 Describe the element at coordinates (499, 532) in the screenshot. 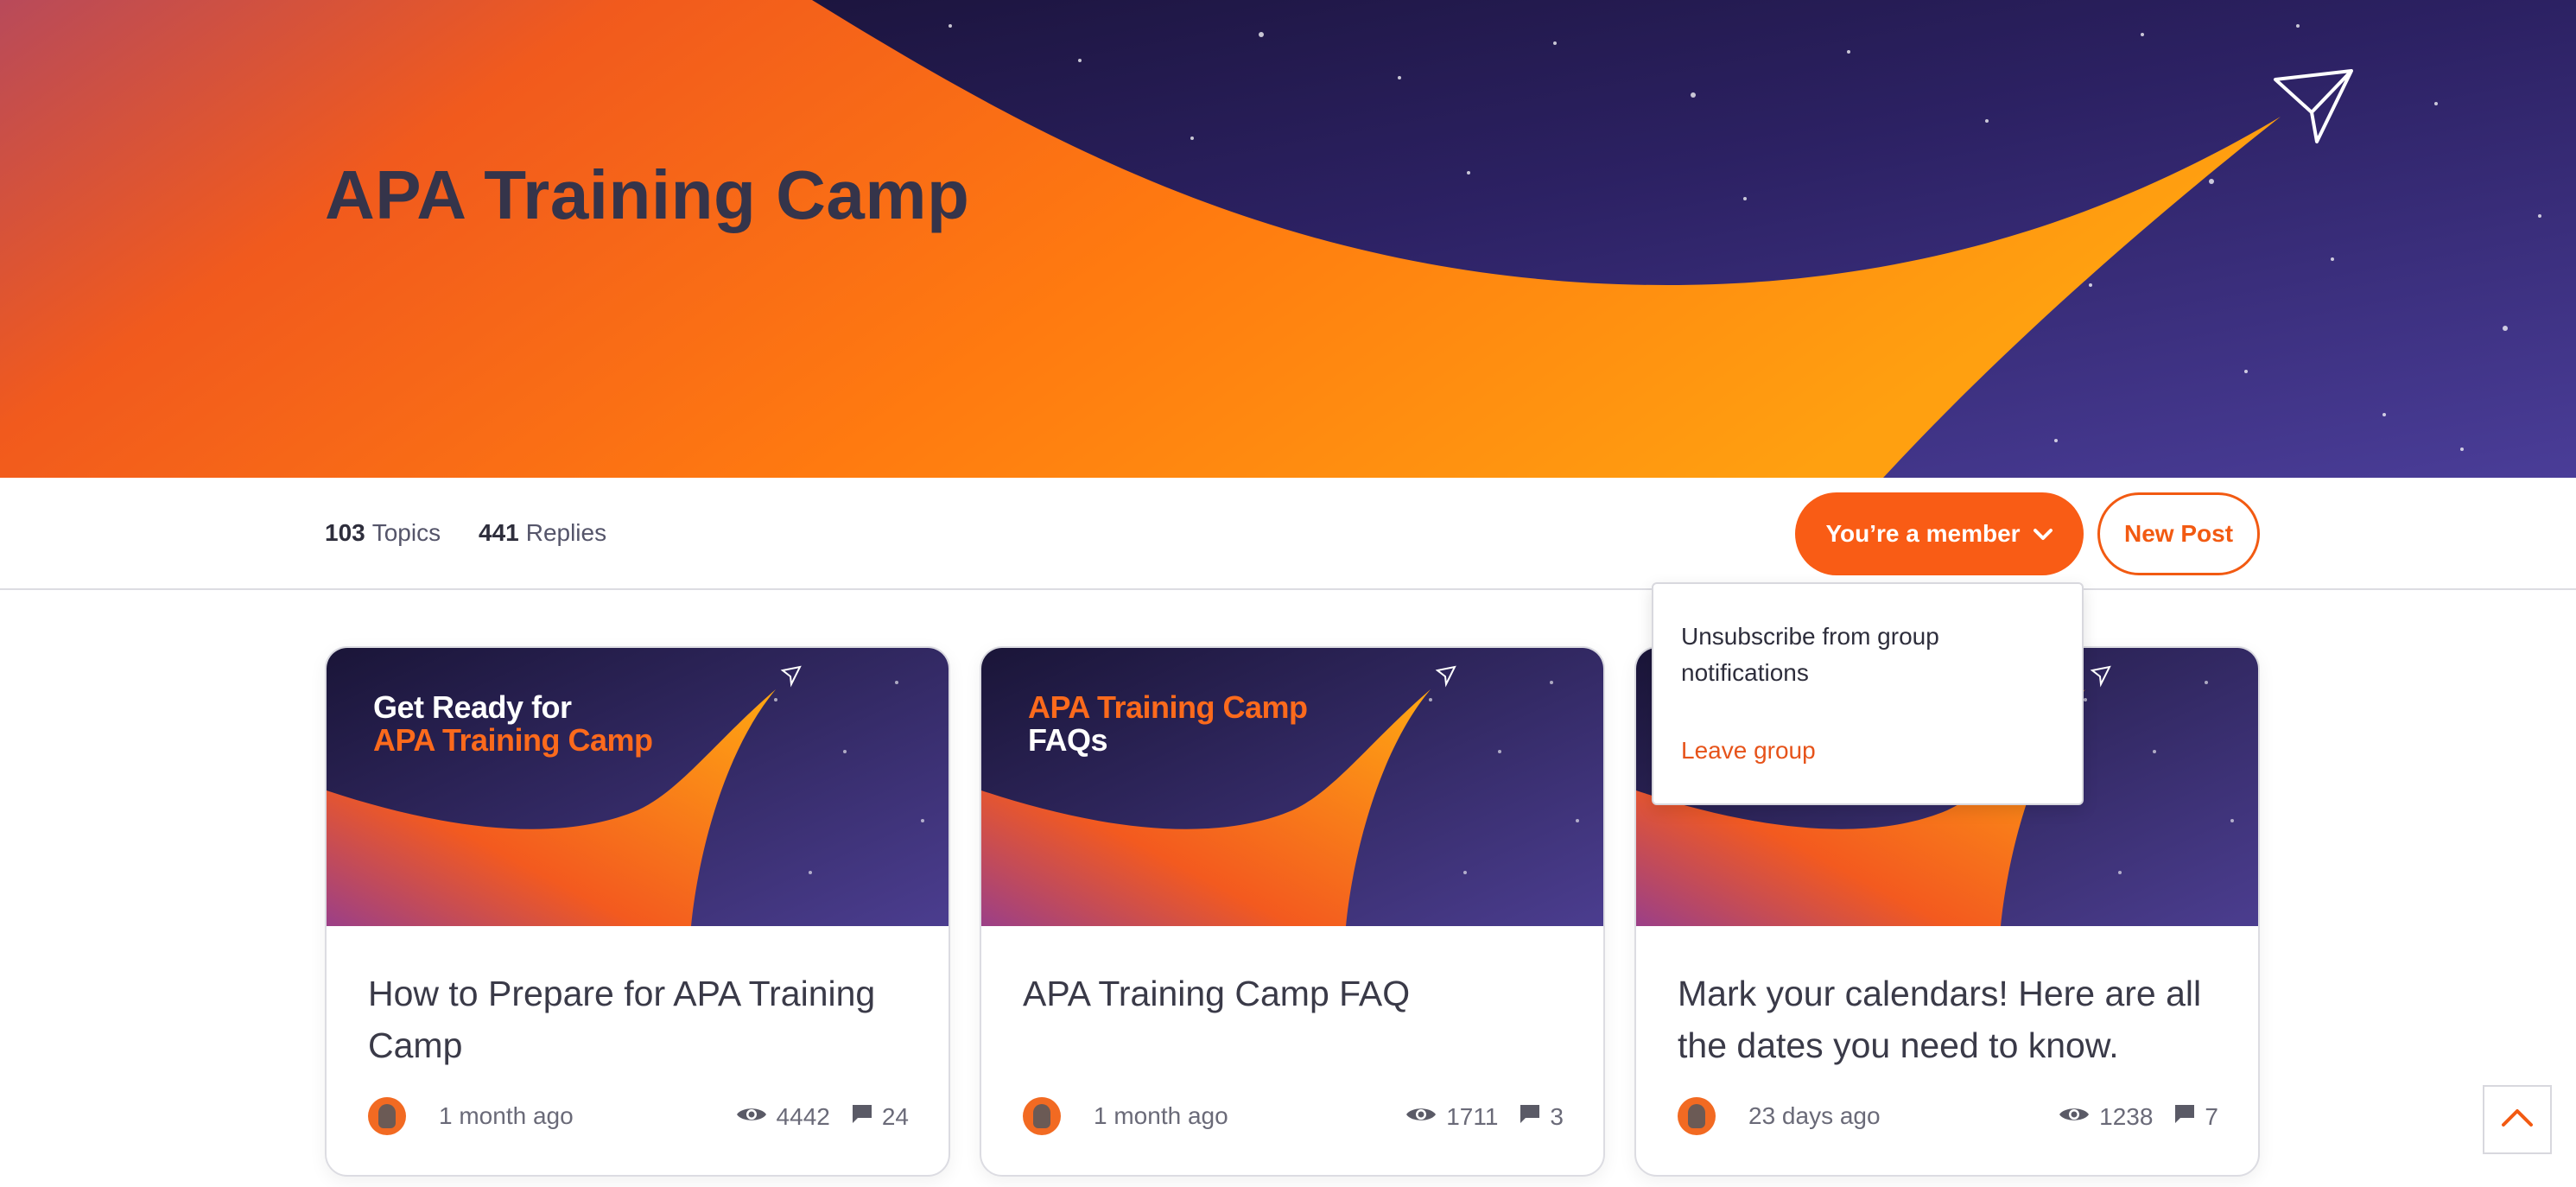

I see `replies-count: 441` at that location.